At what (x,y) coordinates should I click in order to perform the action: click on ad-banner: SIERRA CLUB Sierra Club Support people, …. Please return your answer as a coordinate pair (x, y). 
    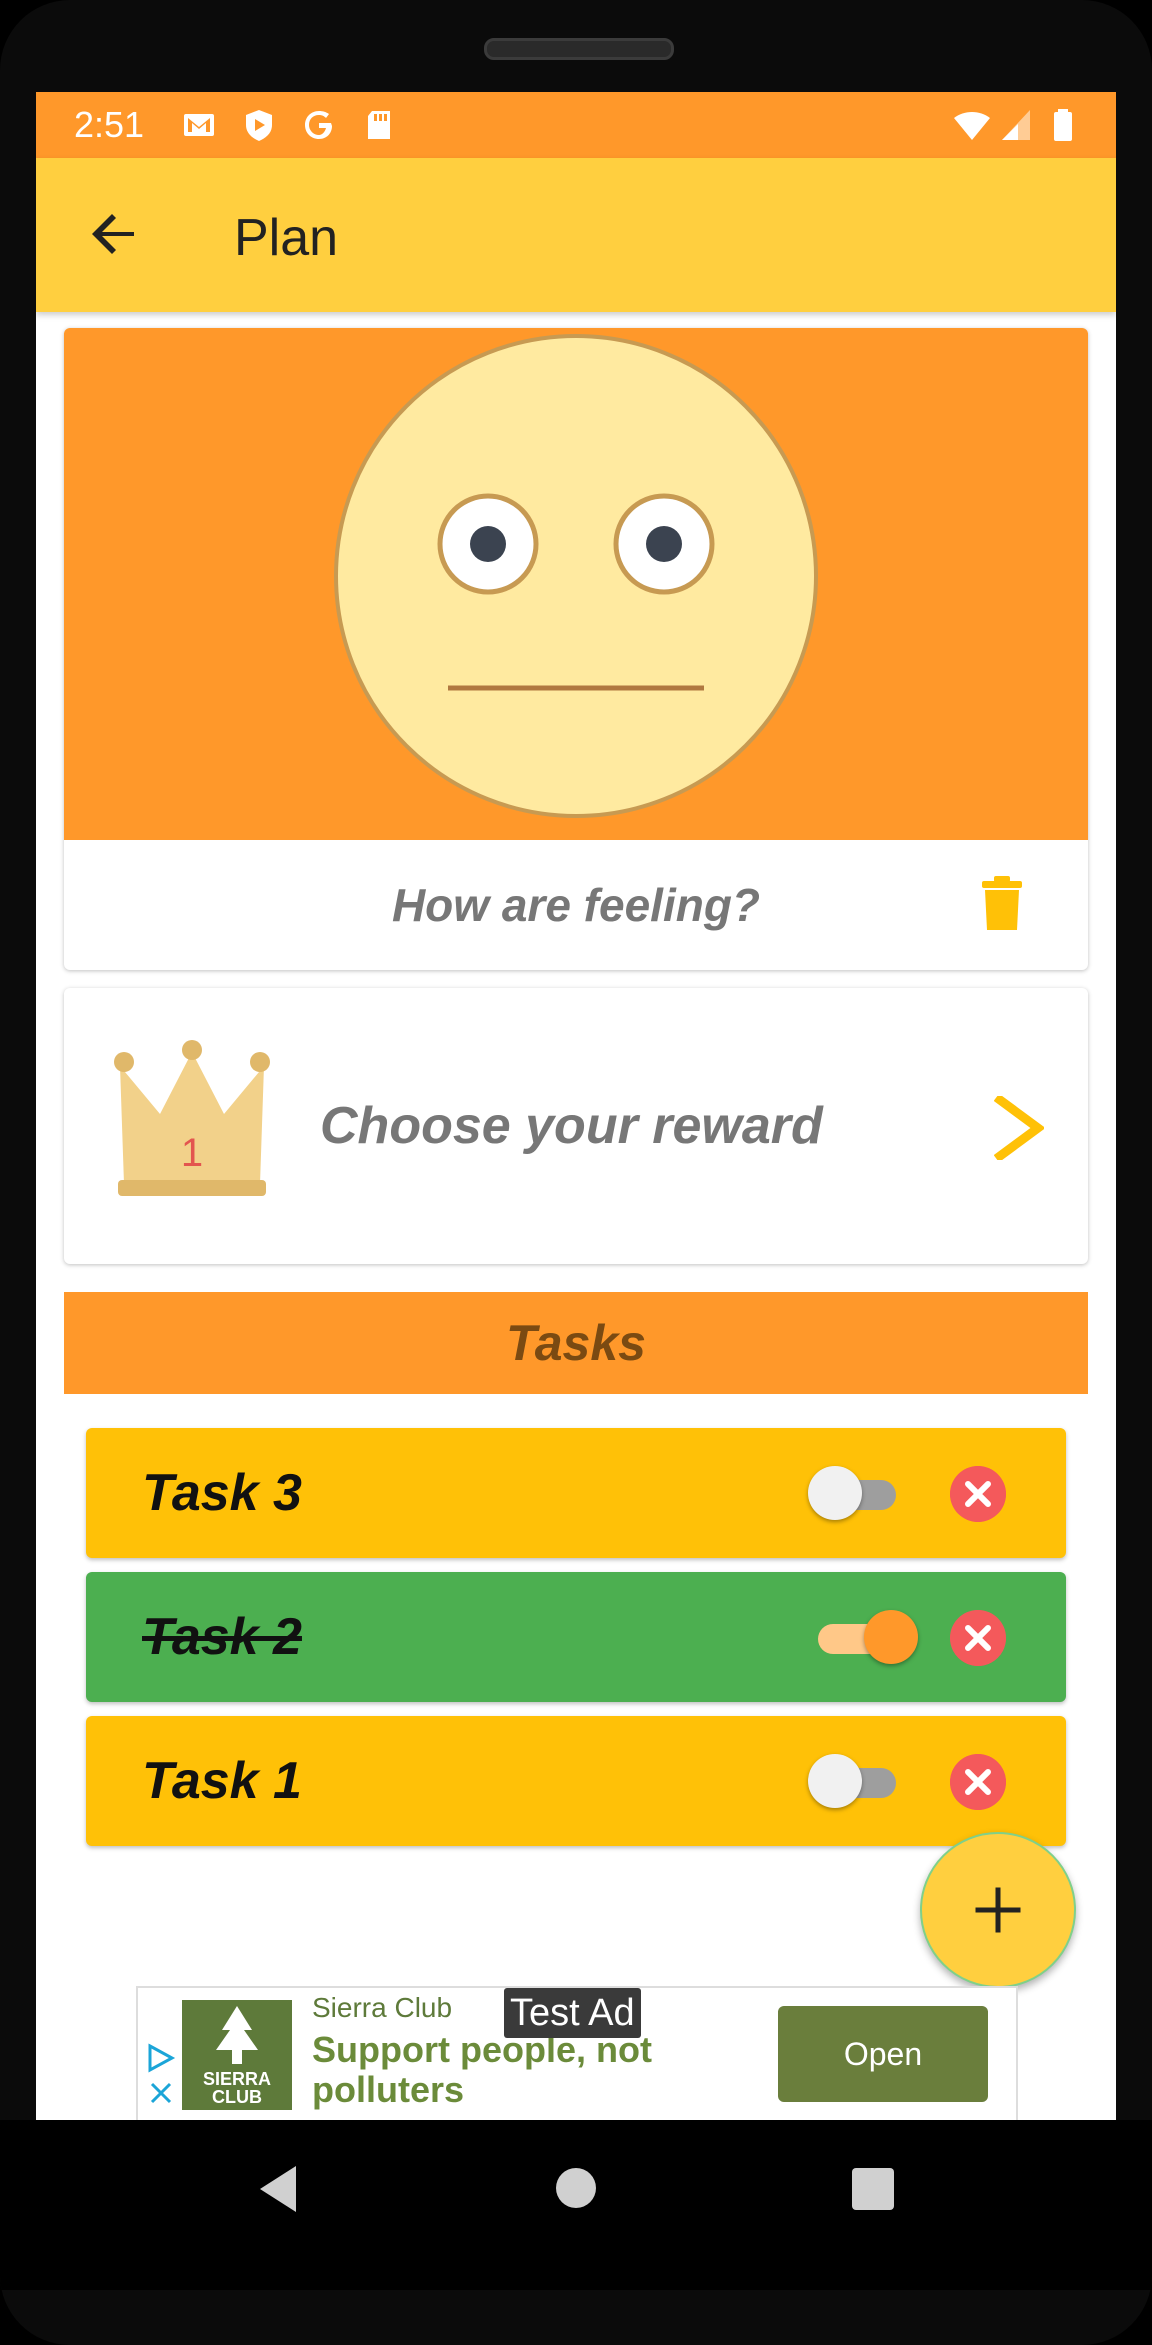
    Looking at the image, I should click on (577, 2053).